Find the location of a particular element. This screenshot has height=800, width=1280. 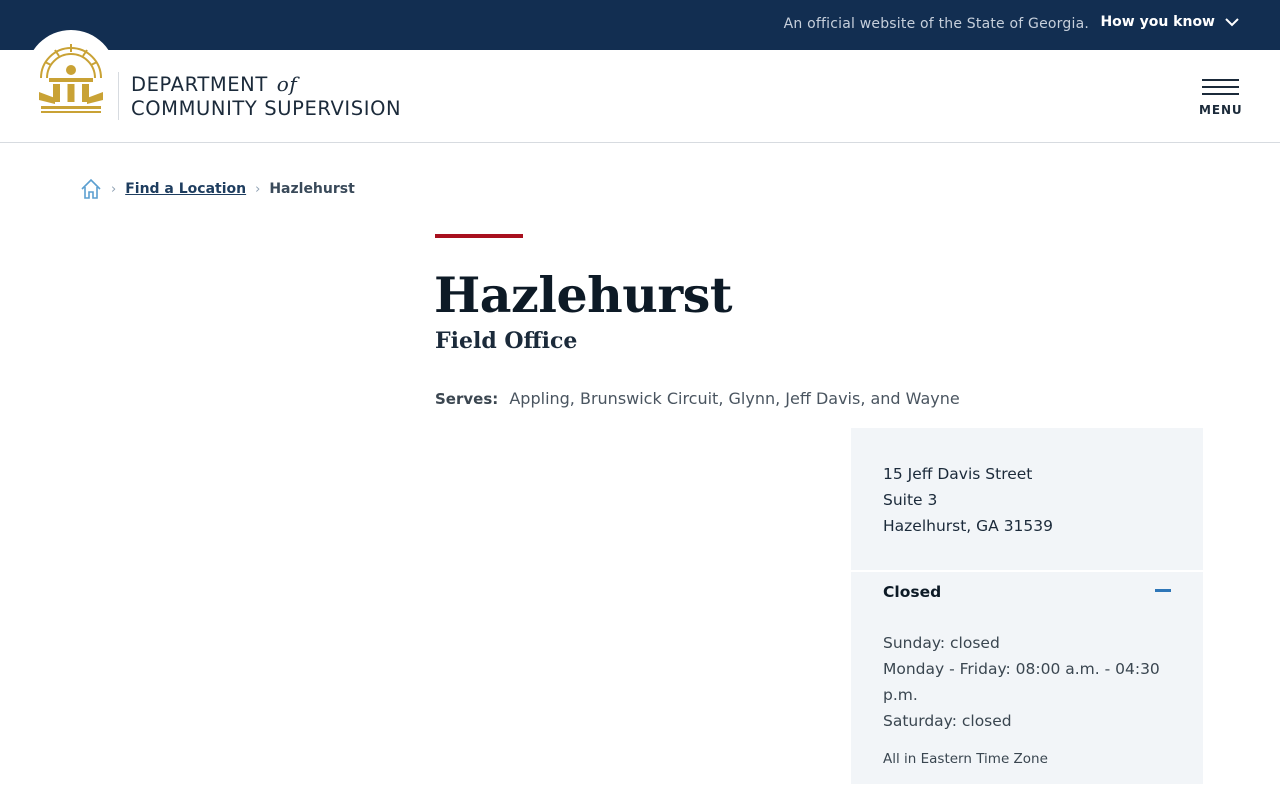

collapse-hours-button is located at coordinates (1163, 590).